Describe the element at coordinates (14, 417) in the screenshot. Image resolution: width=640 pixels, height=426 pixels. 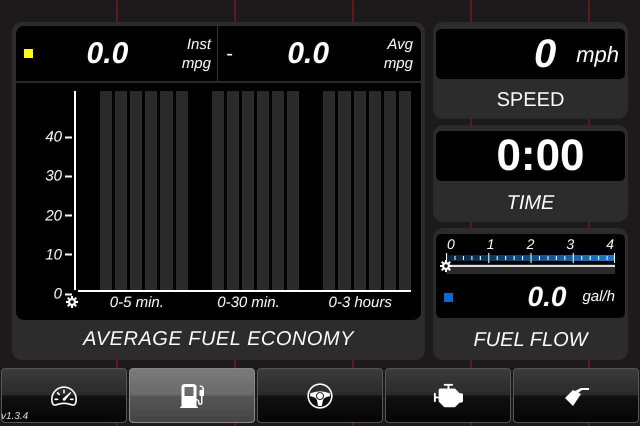
I see `version-label: v1.3.4` at that location.